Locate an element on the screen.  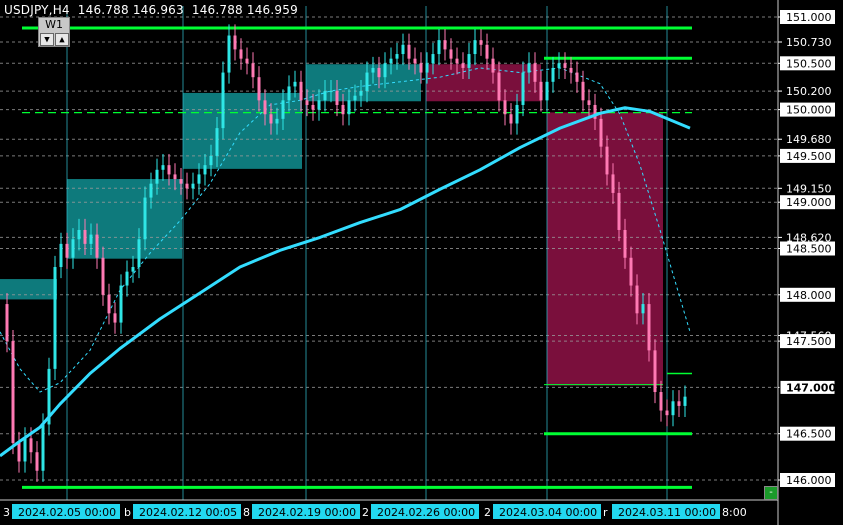
open-value: 146.788 is located at coordinates (103, 10).